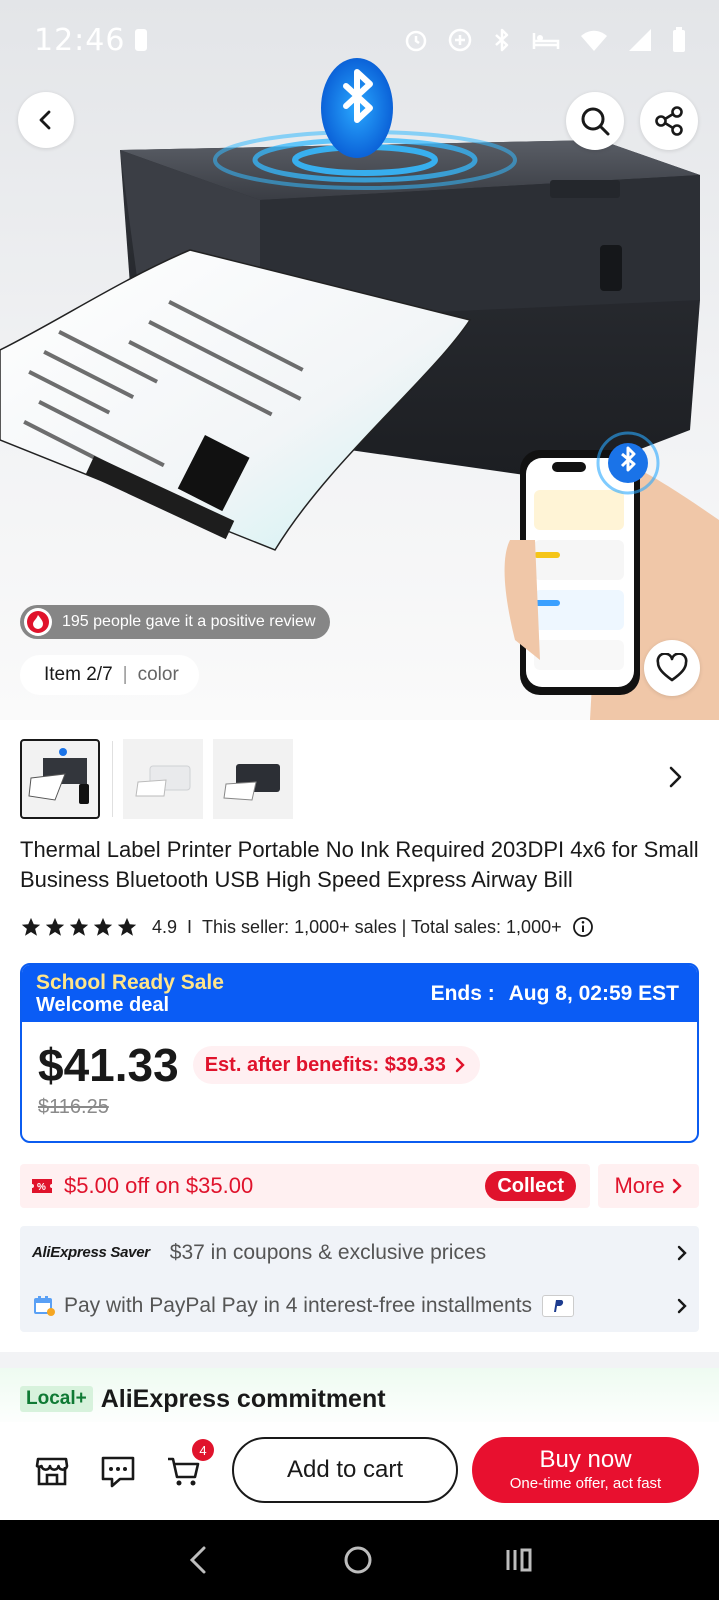  Describe the element at coordinates (345, 1470) in the screenshot. I see `add-to-cart-button: Add to cart` at that location.